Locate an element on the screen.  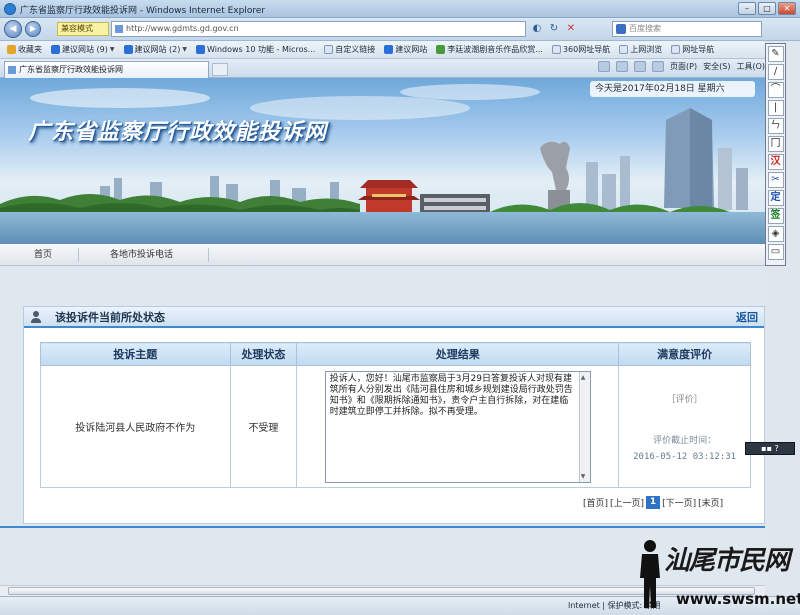
rate-link: ［评价］ is located at coordinates (684, 398).